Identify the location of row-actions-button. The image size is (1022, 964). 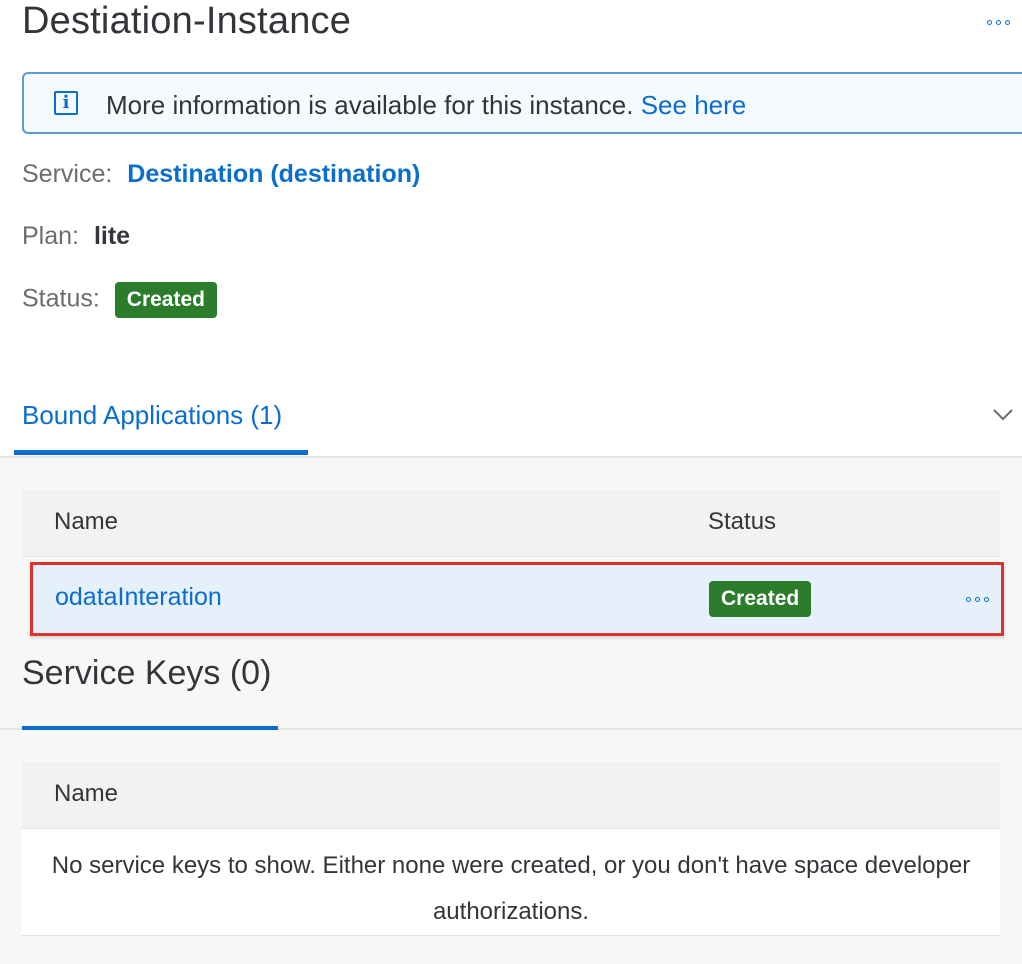
(977, 599).